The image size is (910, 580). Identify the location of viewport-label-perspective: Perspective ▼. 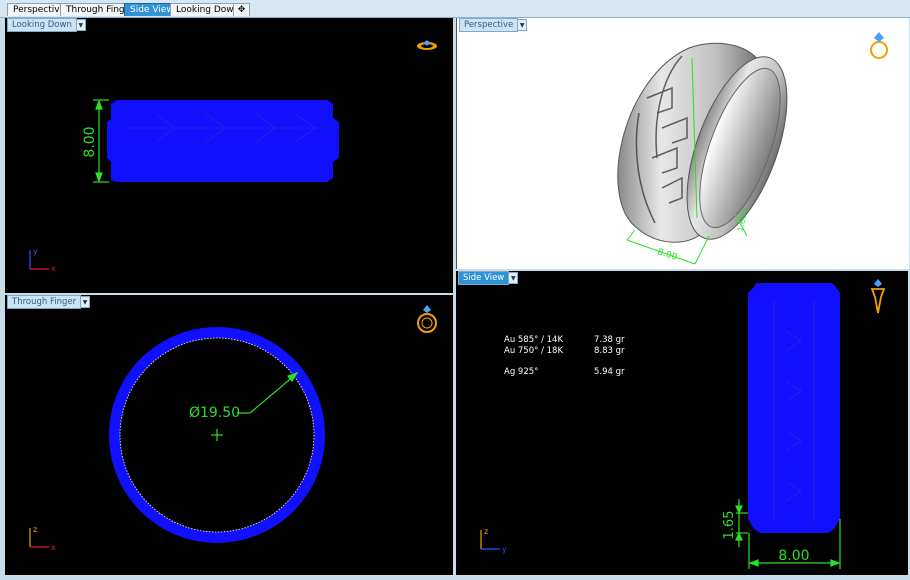
(493, 25).